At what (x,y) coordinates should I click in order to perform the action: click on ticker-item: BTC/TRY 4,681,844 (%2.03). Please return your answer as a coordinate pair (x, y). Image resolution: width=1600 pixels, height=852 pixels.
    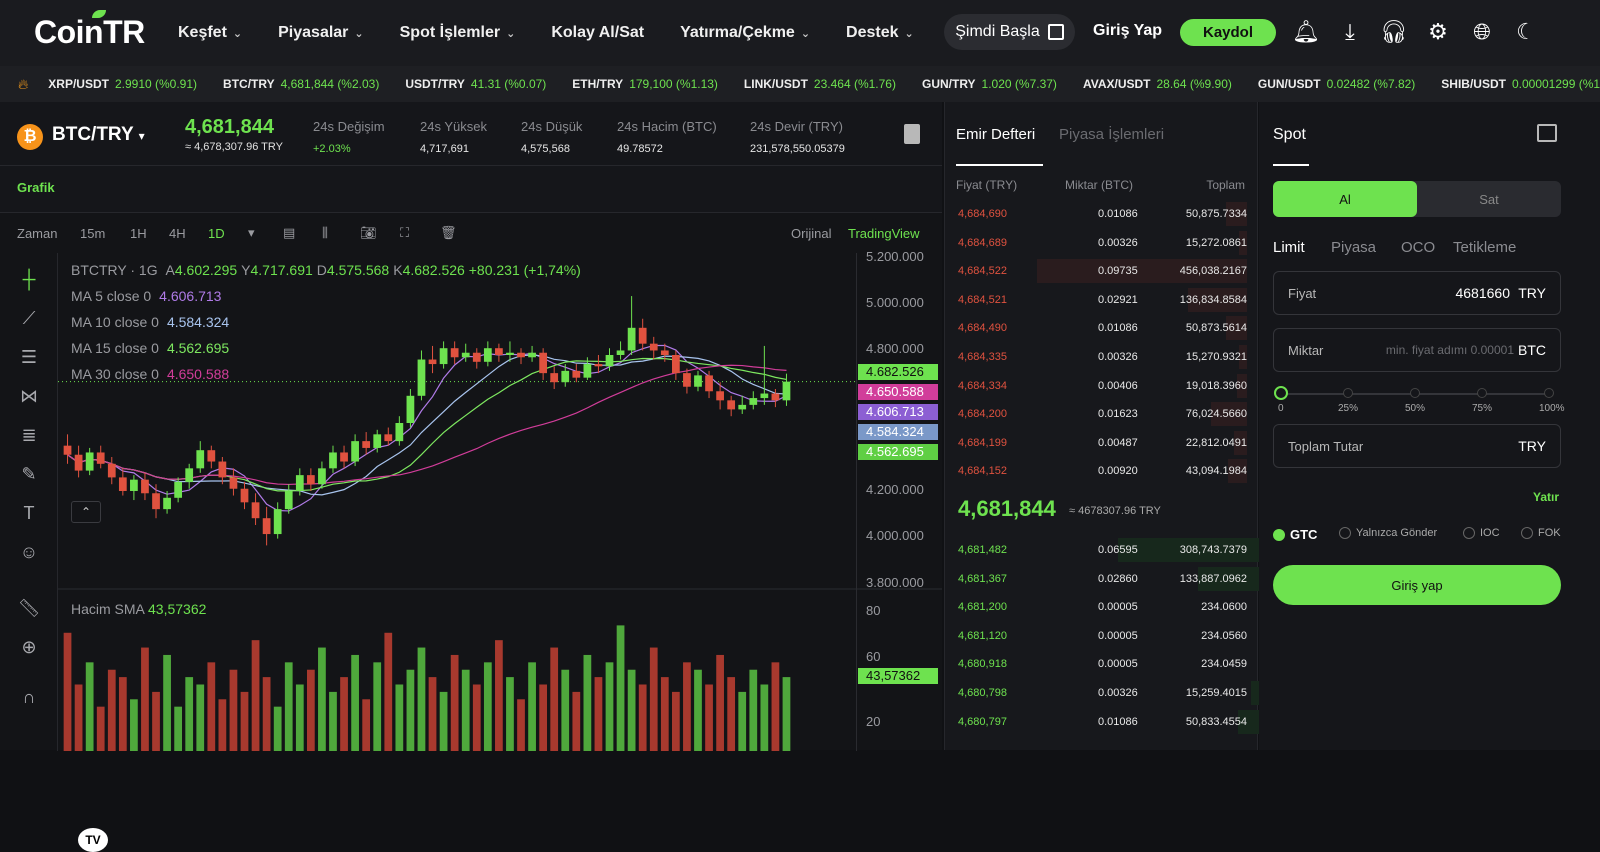
    Looking at the image, I should click on (301, 84).